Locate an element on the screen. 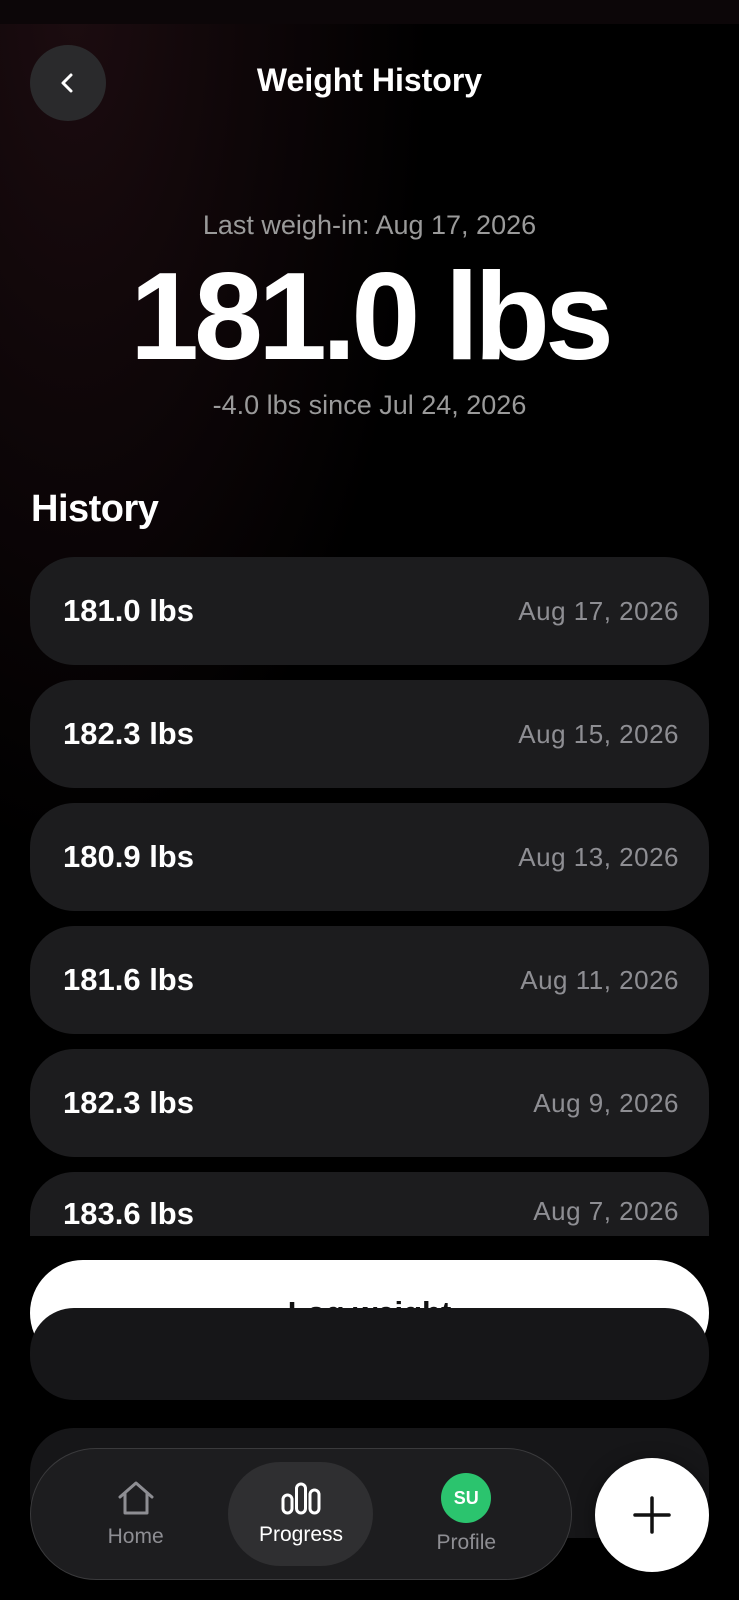 This screenshot has height=1600, width=739. history-row-date: Aug 11, 2026 is located at coordinates (599, 979).